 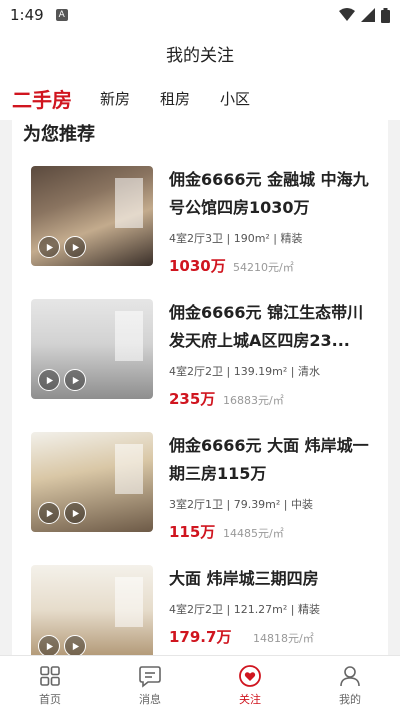 What do you see at coordinates (385, 15) in the screenshot?
I see `battery-icon` at bounding box center [385, 15].